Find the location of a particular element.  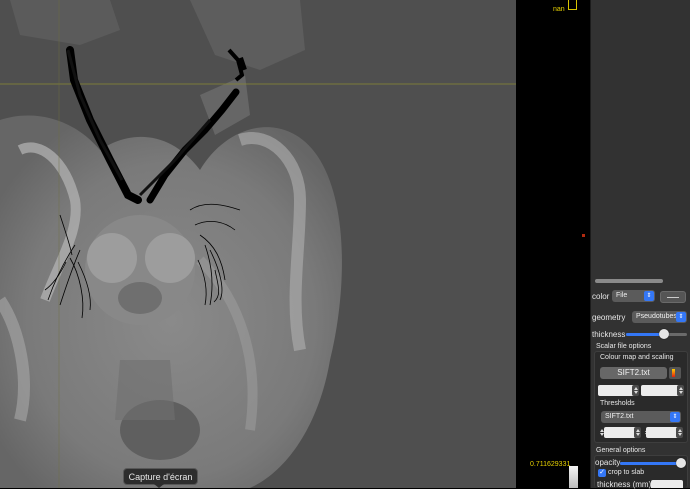

thickness-label: thickness is located at coordinates (609, 334).